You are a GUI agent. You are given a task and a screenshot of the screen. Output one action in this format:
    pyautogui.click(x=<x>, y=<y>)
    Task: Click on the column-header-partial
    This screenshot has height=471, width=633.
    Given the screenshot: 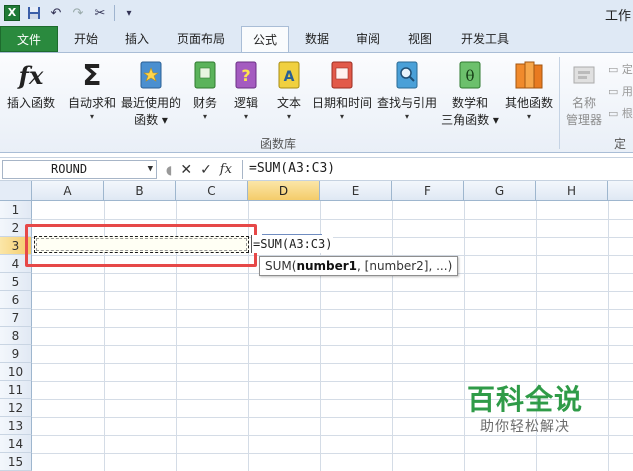 What is the action you would take?
    pyautogui.click(x=620, y=191)
    